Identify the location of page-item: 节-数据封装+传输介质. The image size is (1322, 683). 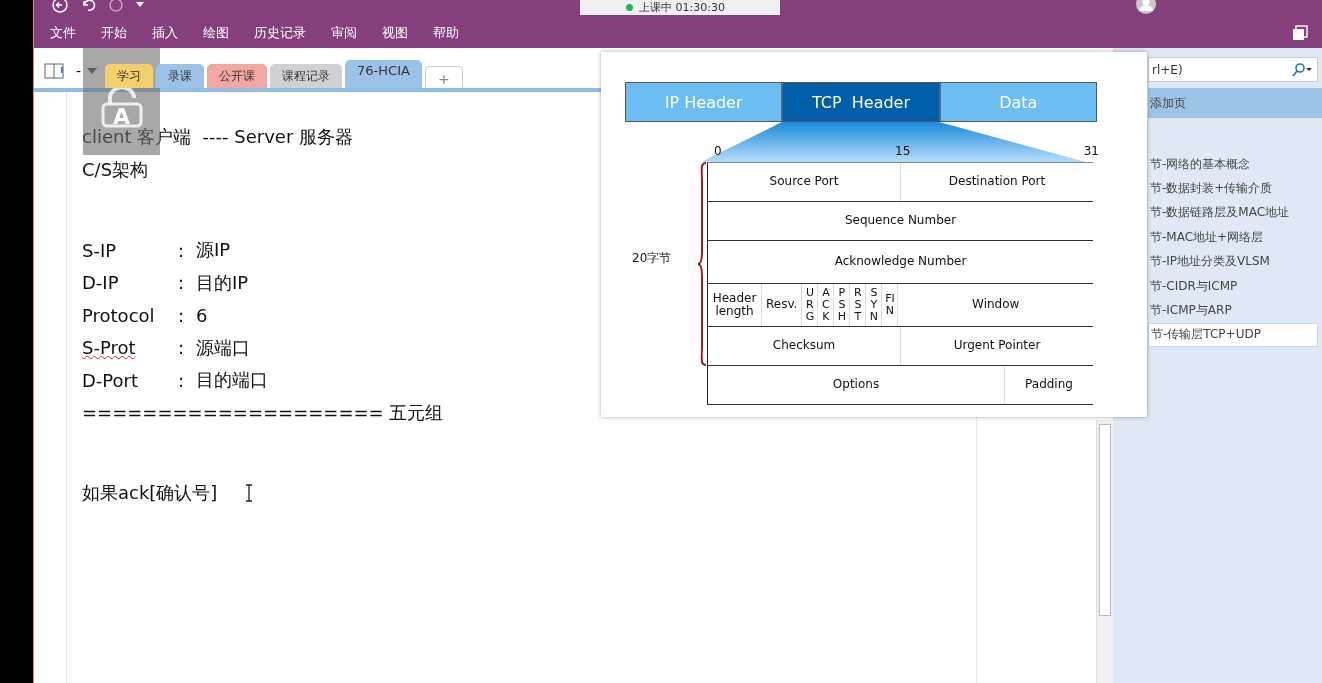
(1235, 188).